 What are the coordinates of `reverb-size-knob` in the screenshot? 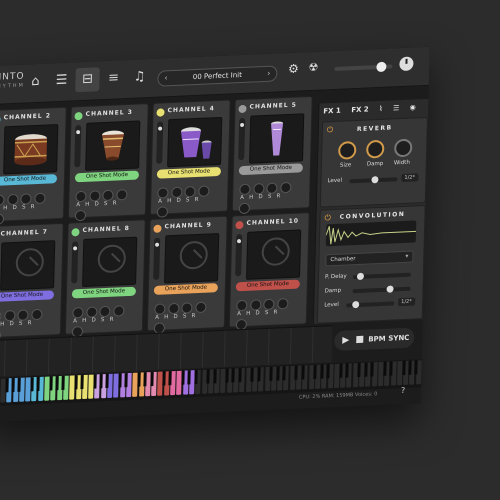 It's located at (347, 150).